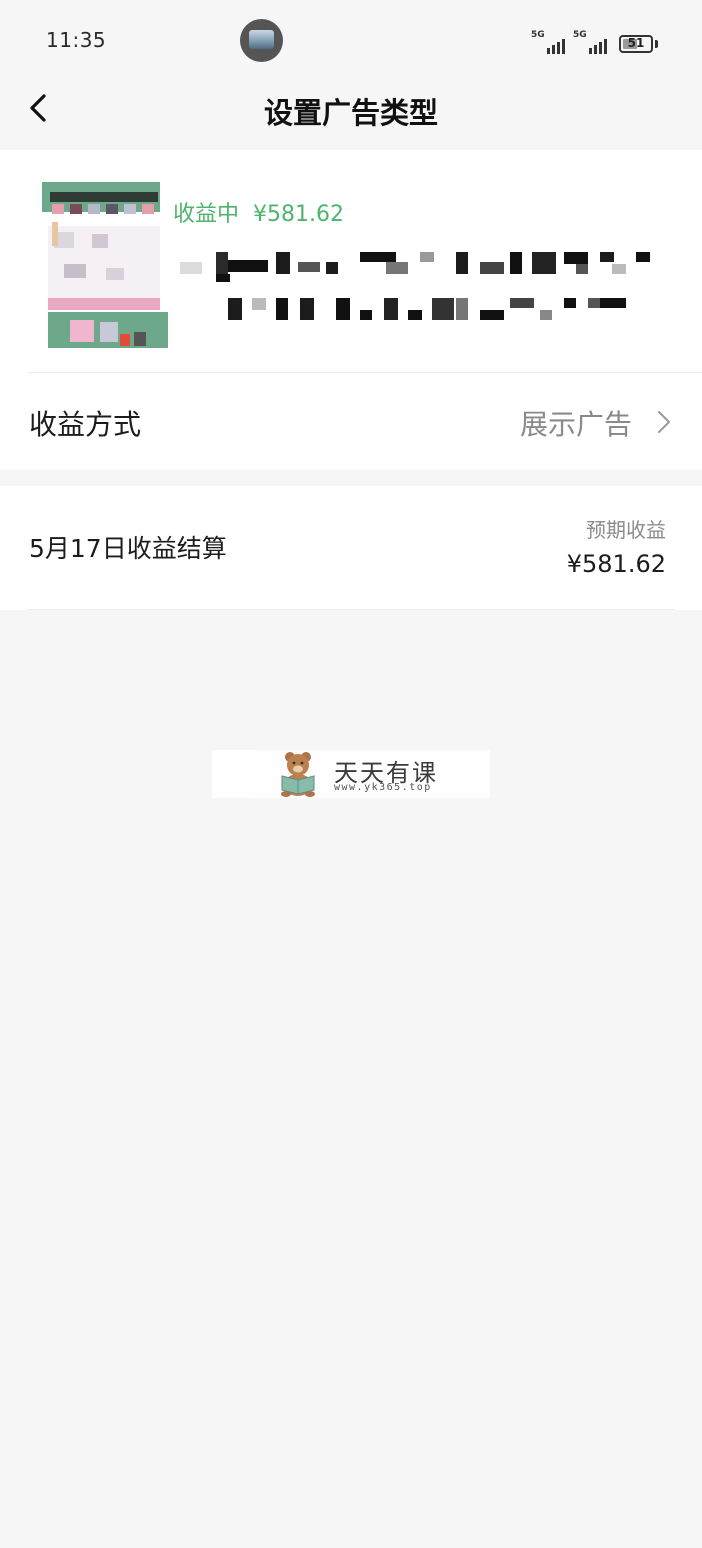  What do you see at coordinates (664, 422) in the screenshot?
I see `chevron-right-icon` at bounding box center [664, 422].